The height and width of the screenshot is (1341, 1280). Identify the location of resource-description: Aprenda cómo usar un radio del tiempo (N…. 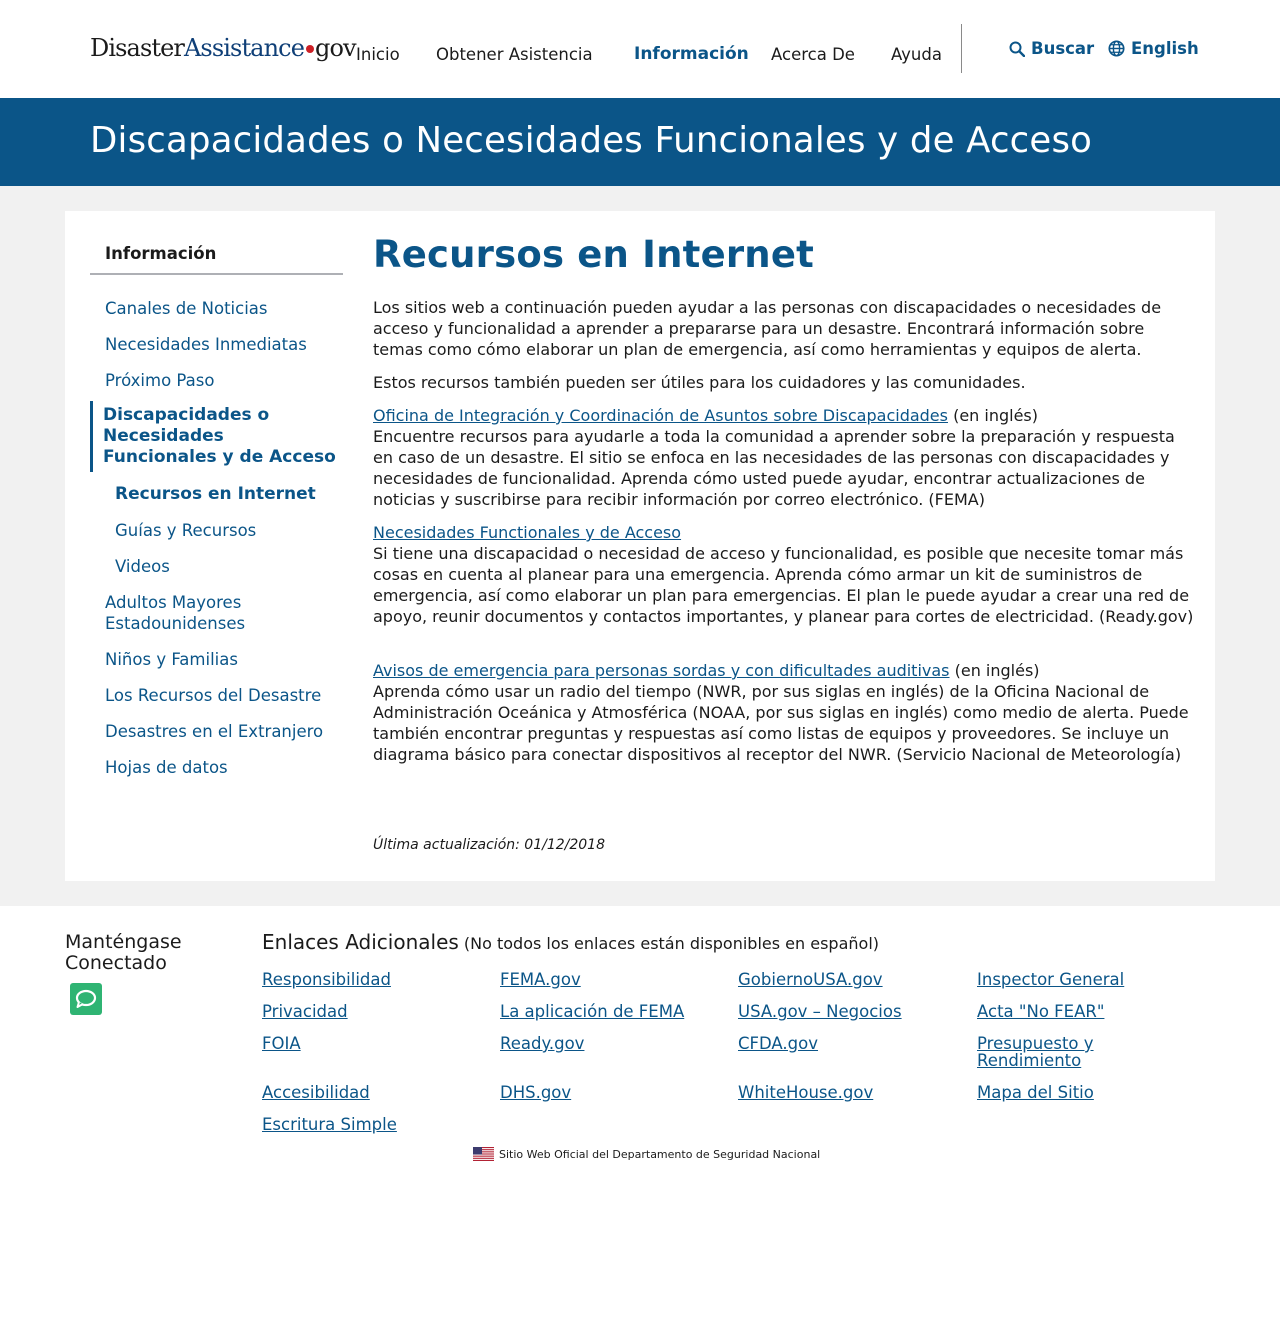
(781, 723).